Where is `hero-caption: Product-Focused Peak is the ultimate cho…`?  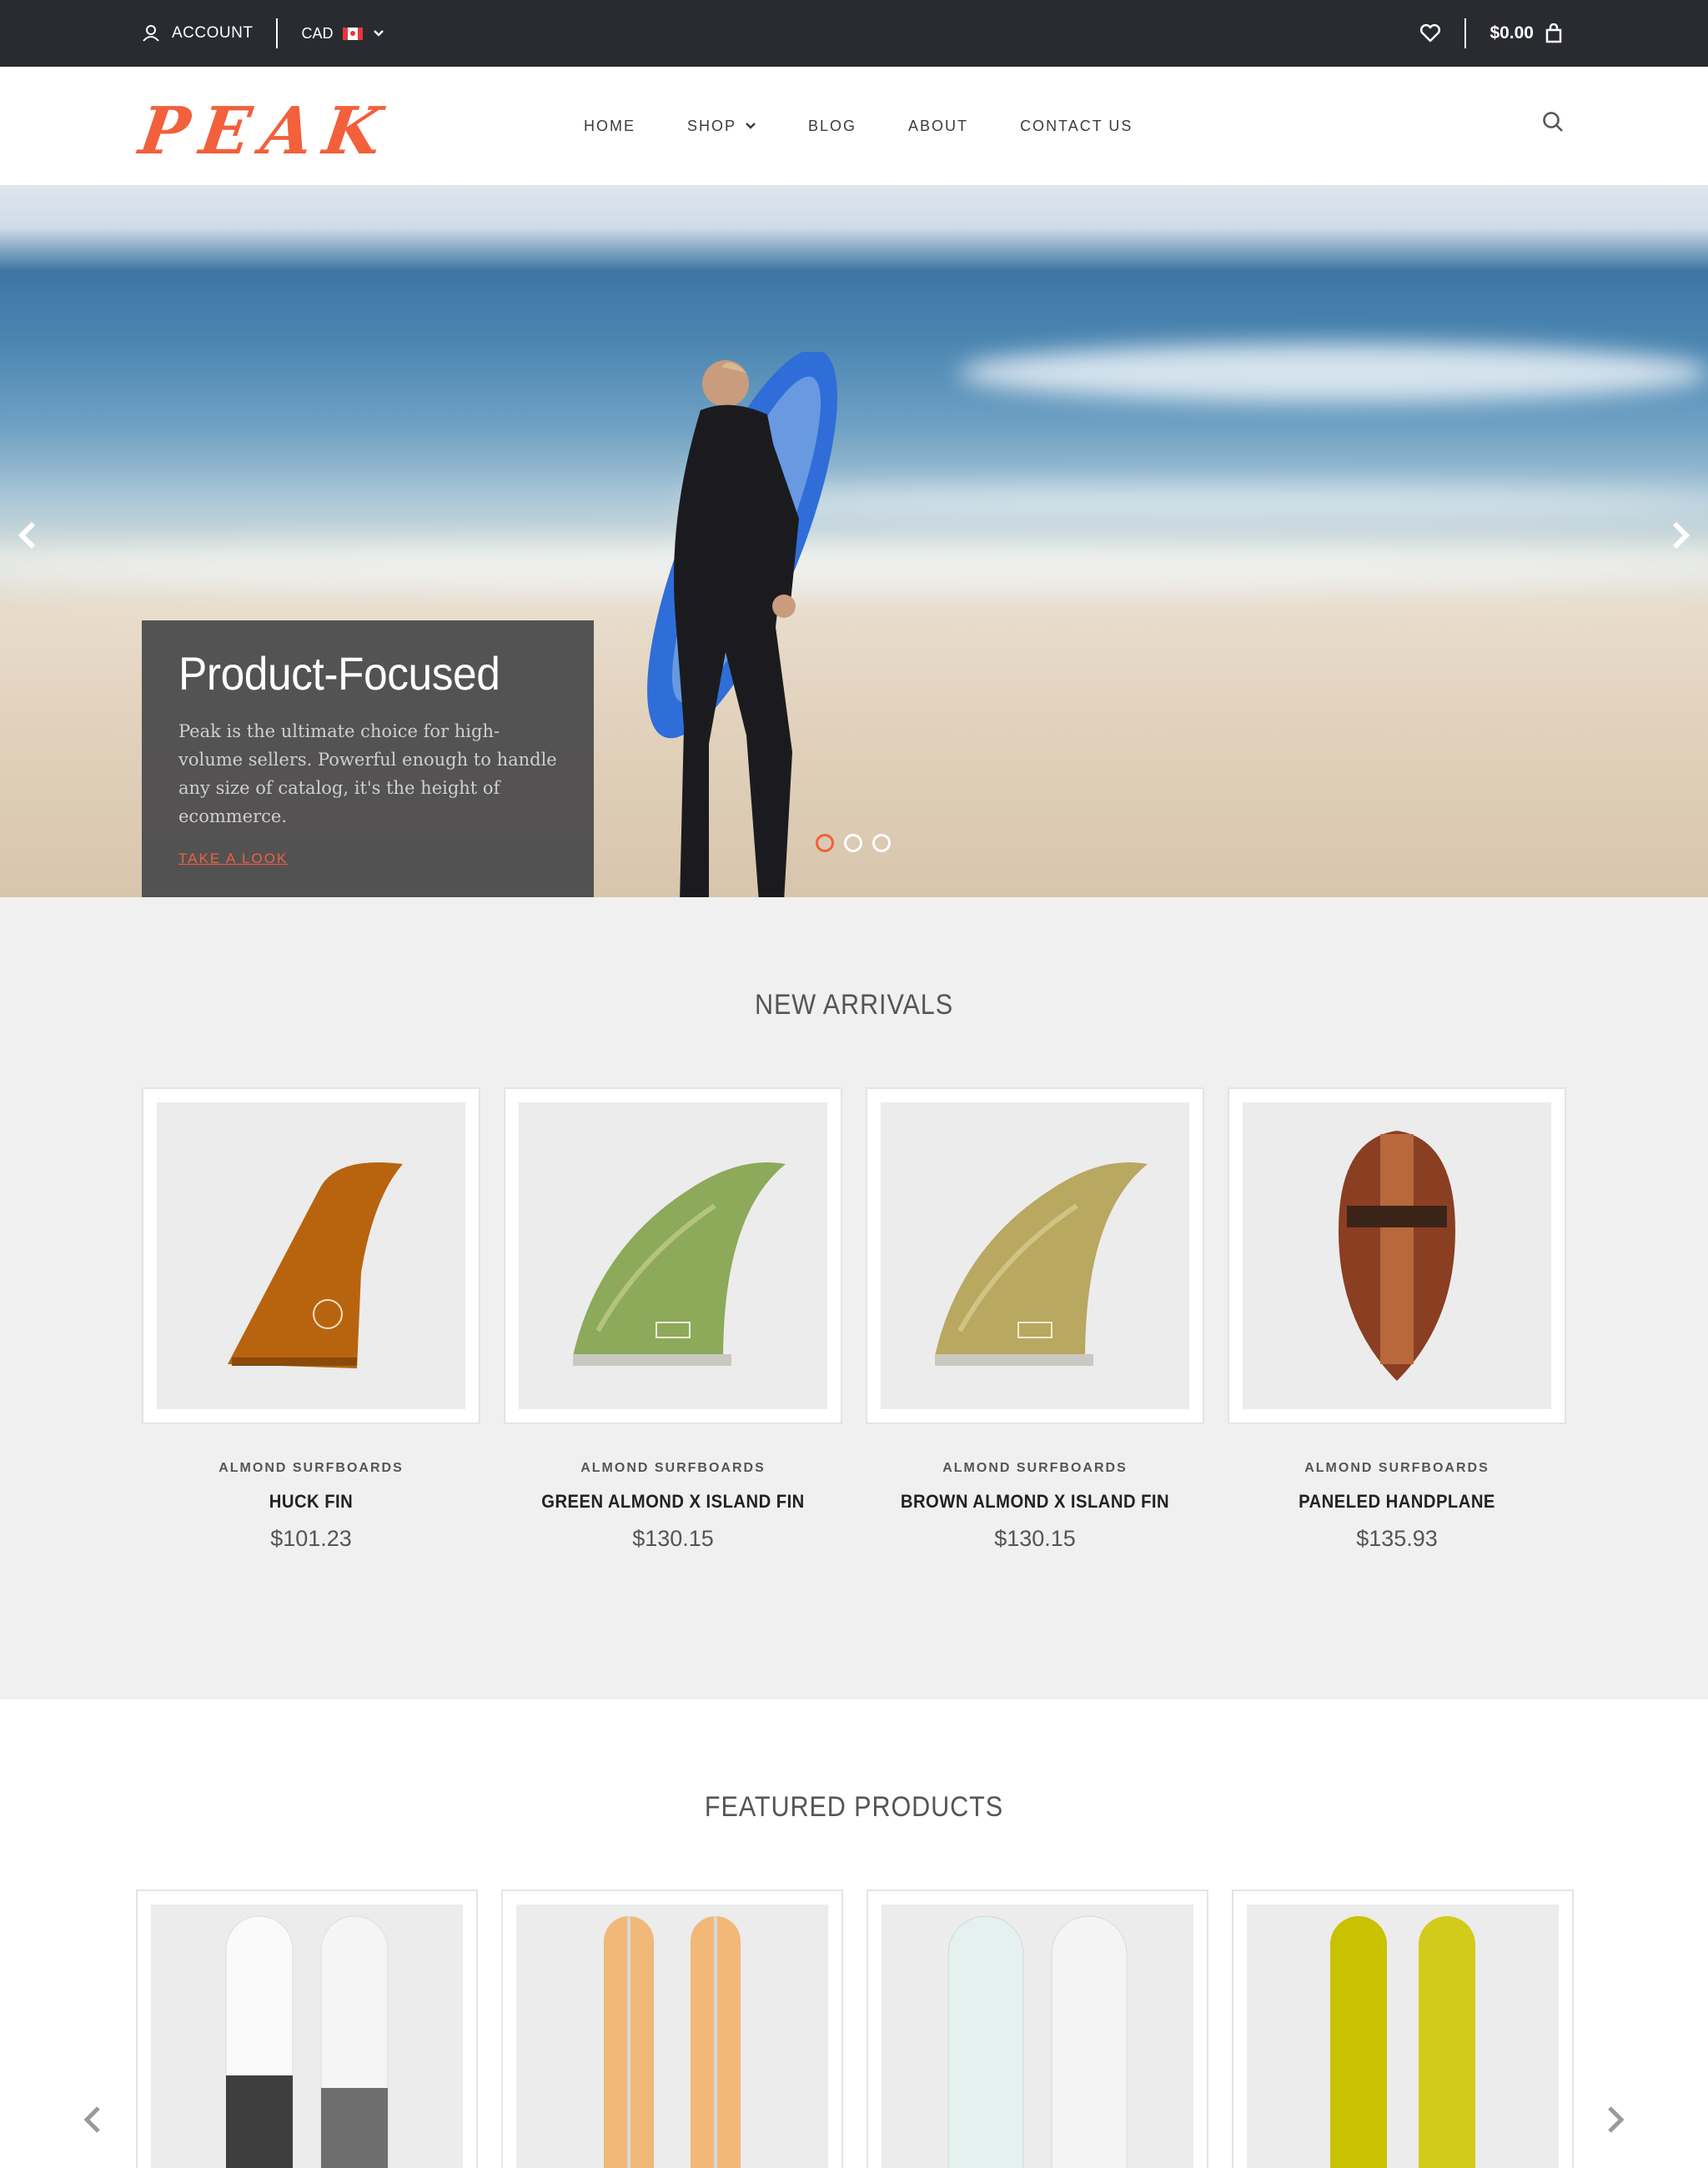 hero-caption: Product-Focused Peak is the ultimate cho… is located at coordinates (368, 758).